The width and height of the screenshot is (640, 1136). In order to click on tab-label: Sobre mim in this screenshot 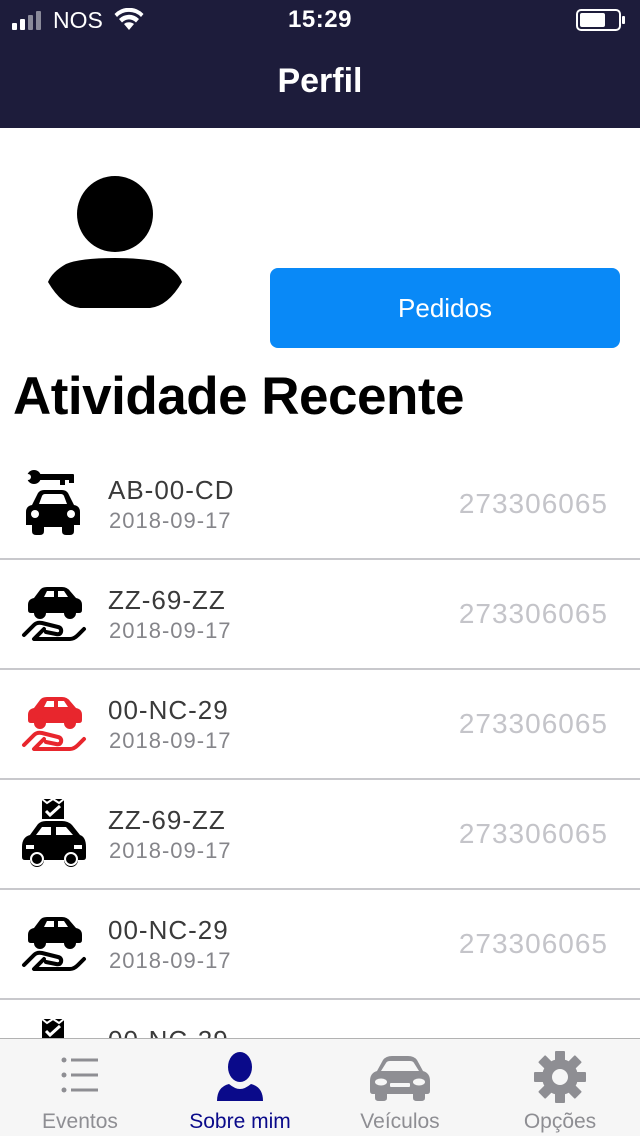, I will do `click(240, 1121)`.